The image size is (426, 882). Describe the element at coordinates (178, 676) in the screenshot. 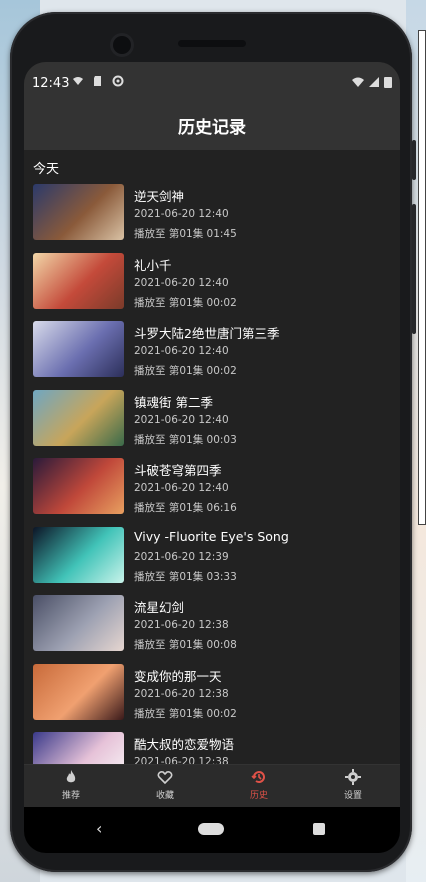

I see `item-title: 变成你的那一天` at that location.